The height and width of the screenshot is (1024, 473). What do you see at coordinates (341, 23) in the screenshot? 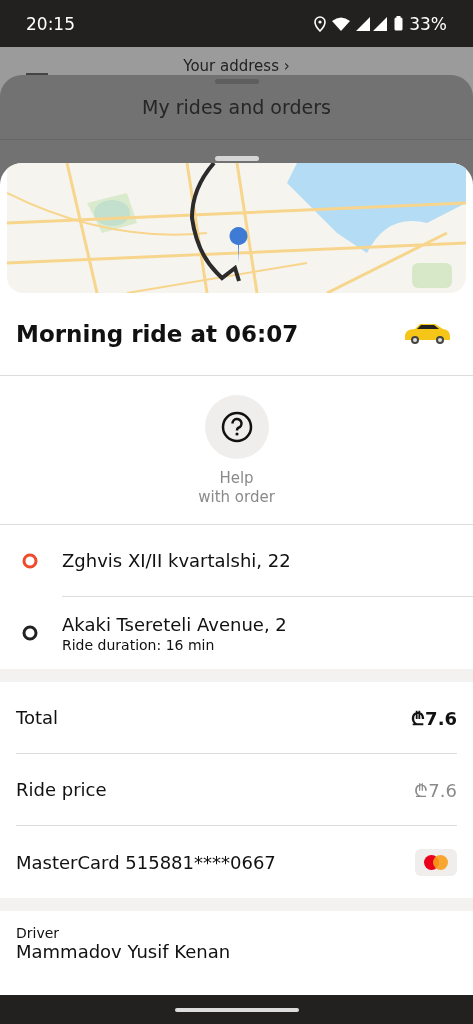
I see `wifi-icon` at bounding box center [341, 23].